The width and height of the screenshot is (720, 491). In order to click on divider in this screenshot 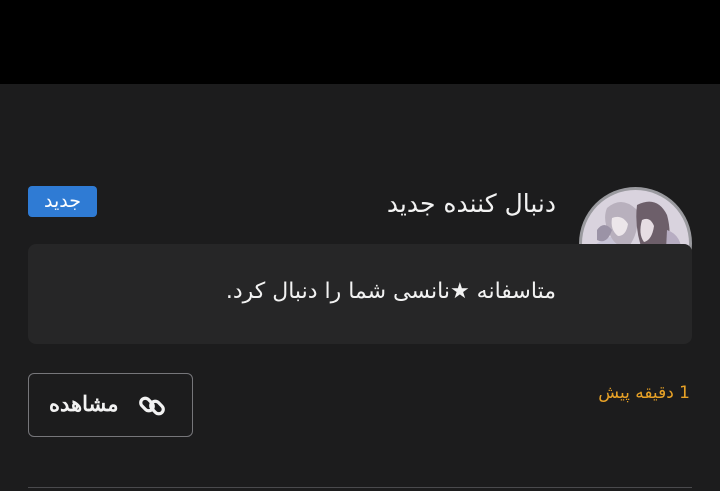, I will do `click(360, 487)`.